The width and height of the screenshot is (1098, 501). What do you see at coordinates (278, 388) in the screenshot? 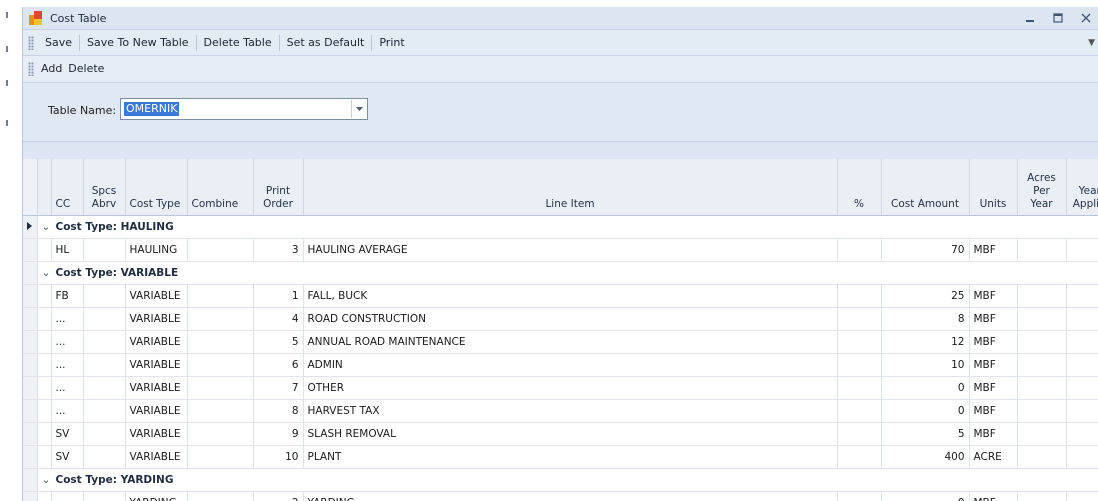
I see `print-order-cell: 7` at bounding box center [278, 388].